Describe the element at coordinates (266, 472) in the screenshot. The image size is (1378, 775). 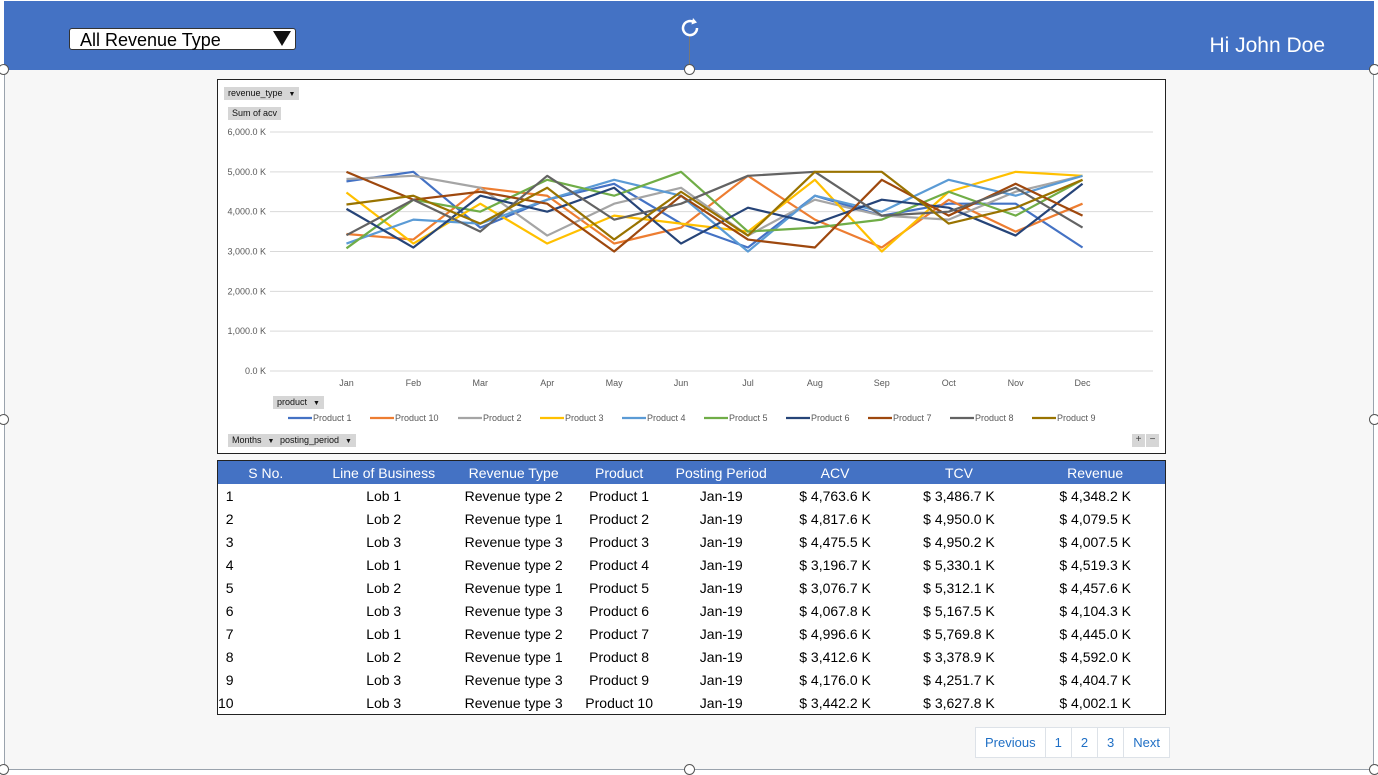
I see `column-header: S No.` at that location.